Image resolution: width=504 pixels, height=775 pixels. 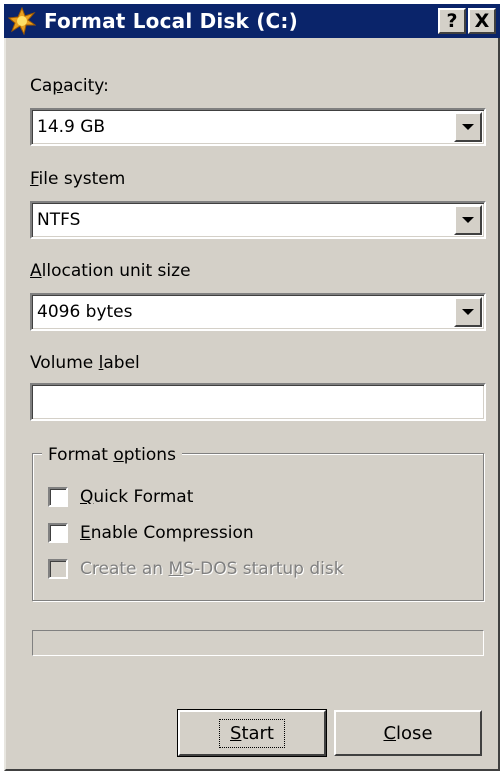 What do you see at coordinates (58, 533) in the screenshot?
I see `enable-compression-checkbox` at bounding box center [58, 533].